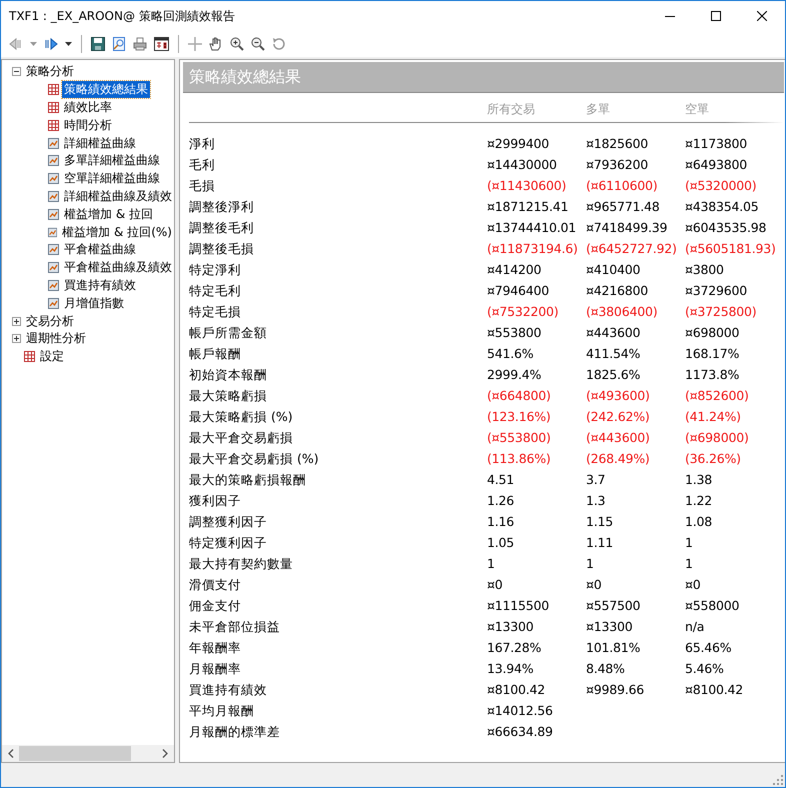 The width and height of the screenshot is (786, 788). I want to click on table-cell-text: ¤7418499.39, so click(627, 228).